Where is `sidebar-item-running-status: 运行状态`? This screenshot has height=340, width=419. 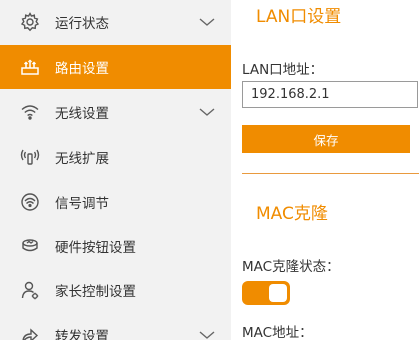 sidebar-item-running-status: 运行状态 is located at coordinates (115, 22).